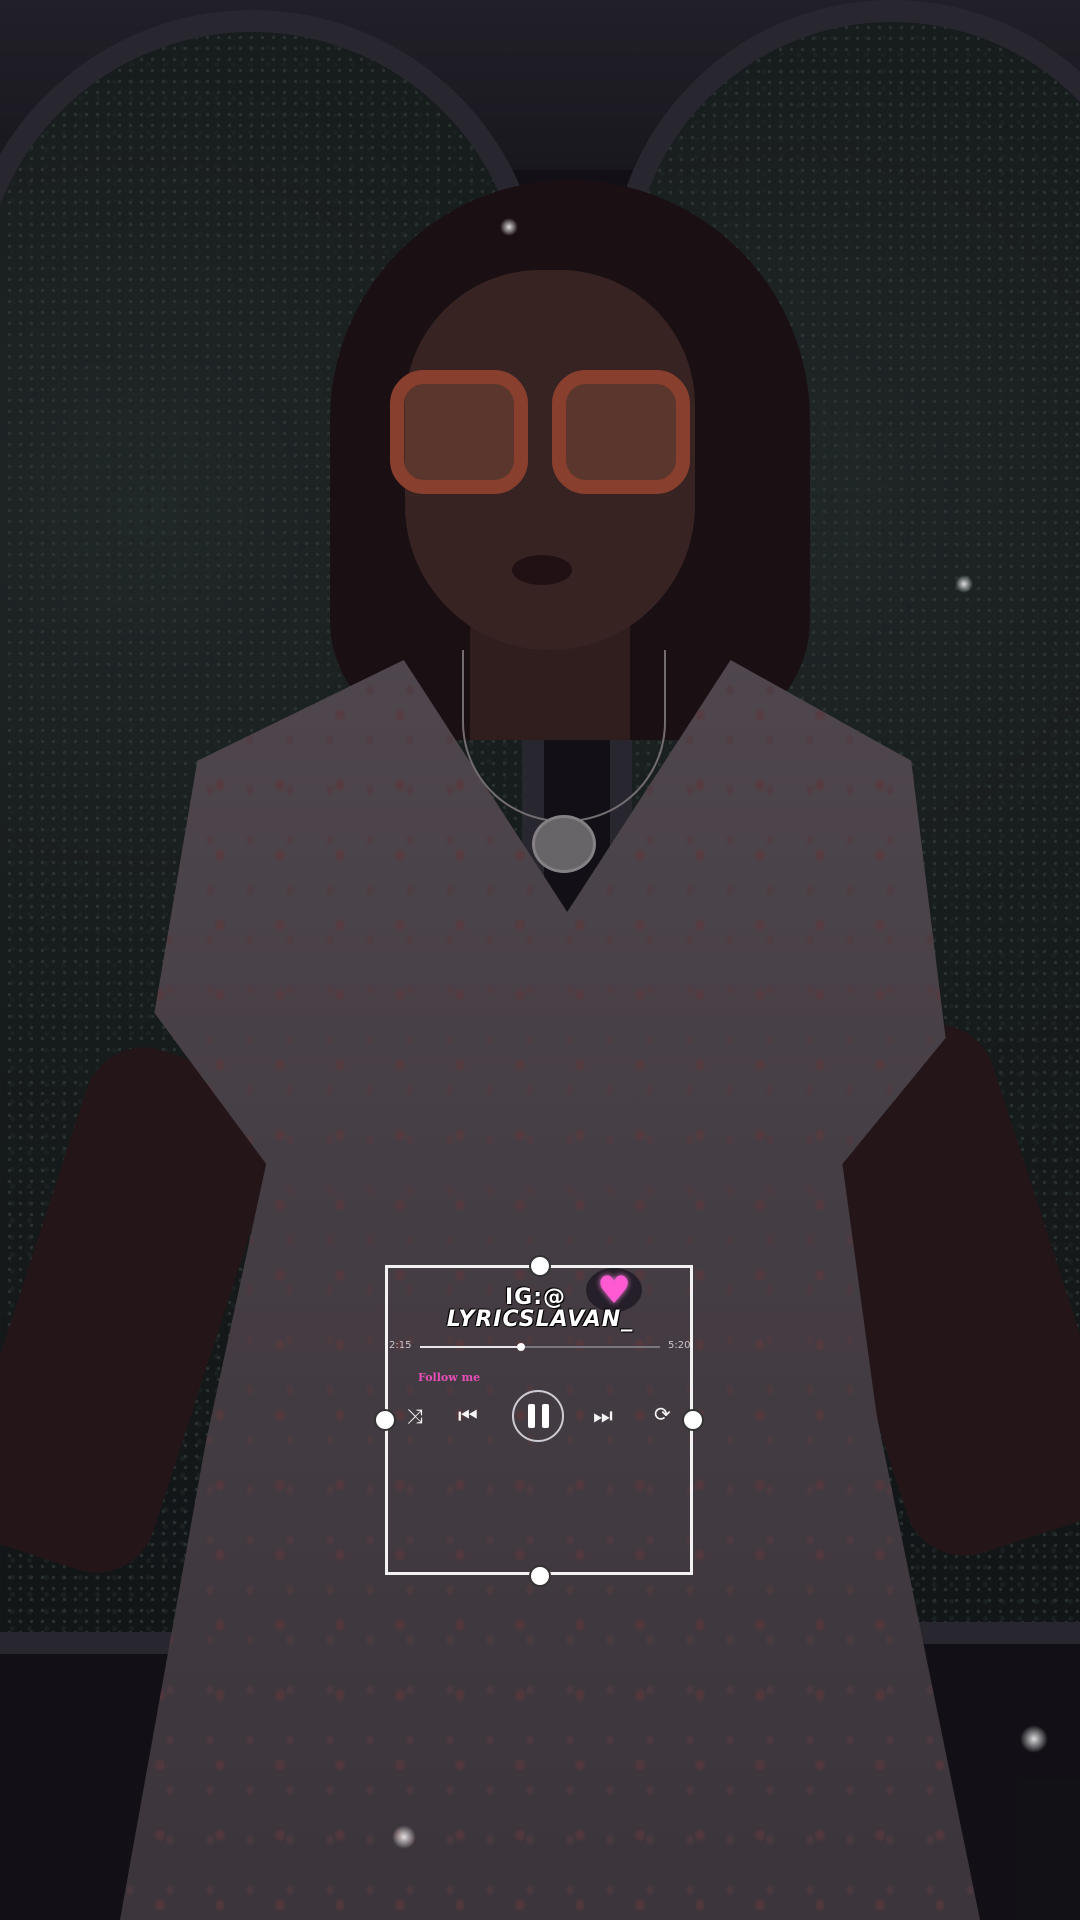 The height and width of the screenshot is (1920, 1080). I want to click on skip-next-icon: ⏭, so click(603, 1417).